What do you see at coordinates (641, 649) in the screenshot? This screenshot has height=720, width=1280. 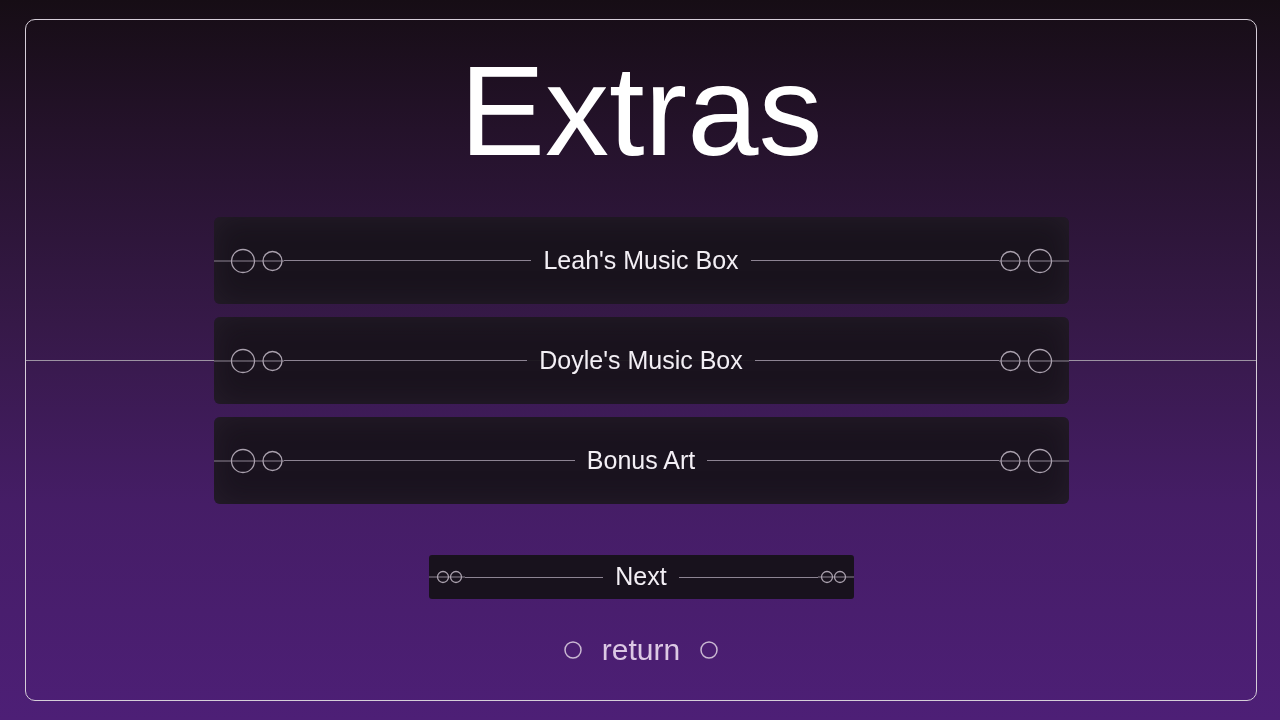 I see `return-link: return` at bounding box center [641, 649].